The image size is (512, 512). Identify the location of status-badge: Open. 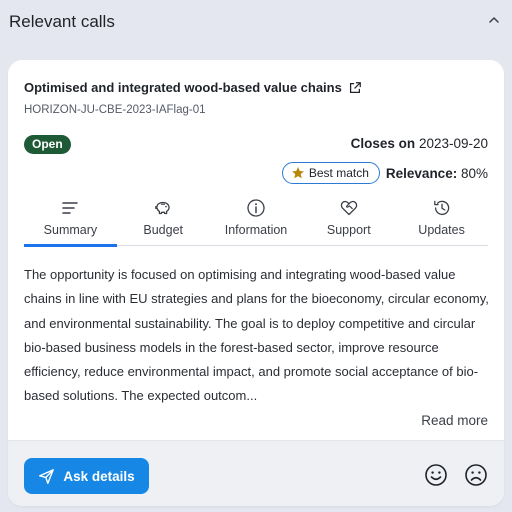
(47, 144).